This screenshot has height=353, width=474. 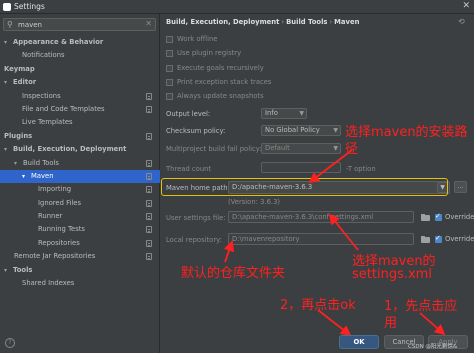 I want to click on tree-item-label: Notifications, so click(x=43, y=55).